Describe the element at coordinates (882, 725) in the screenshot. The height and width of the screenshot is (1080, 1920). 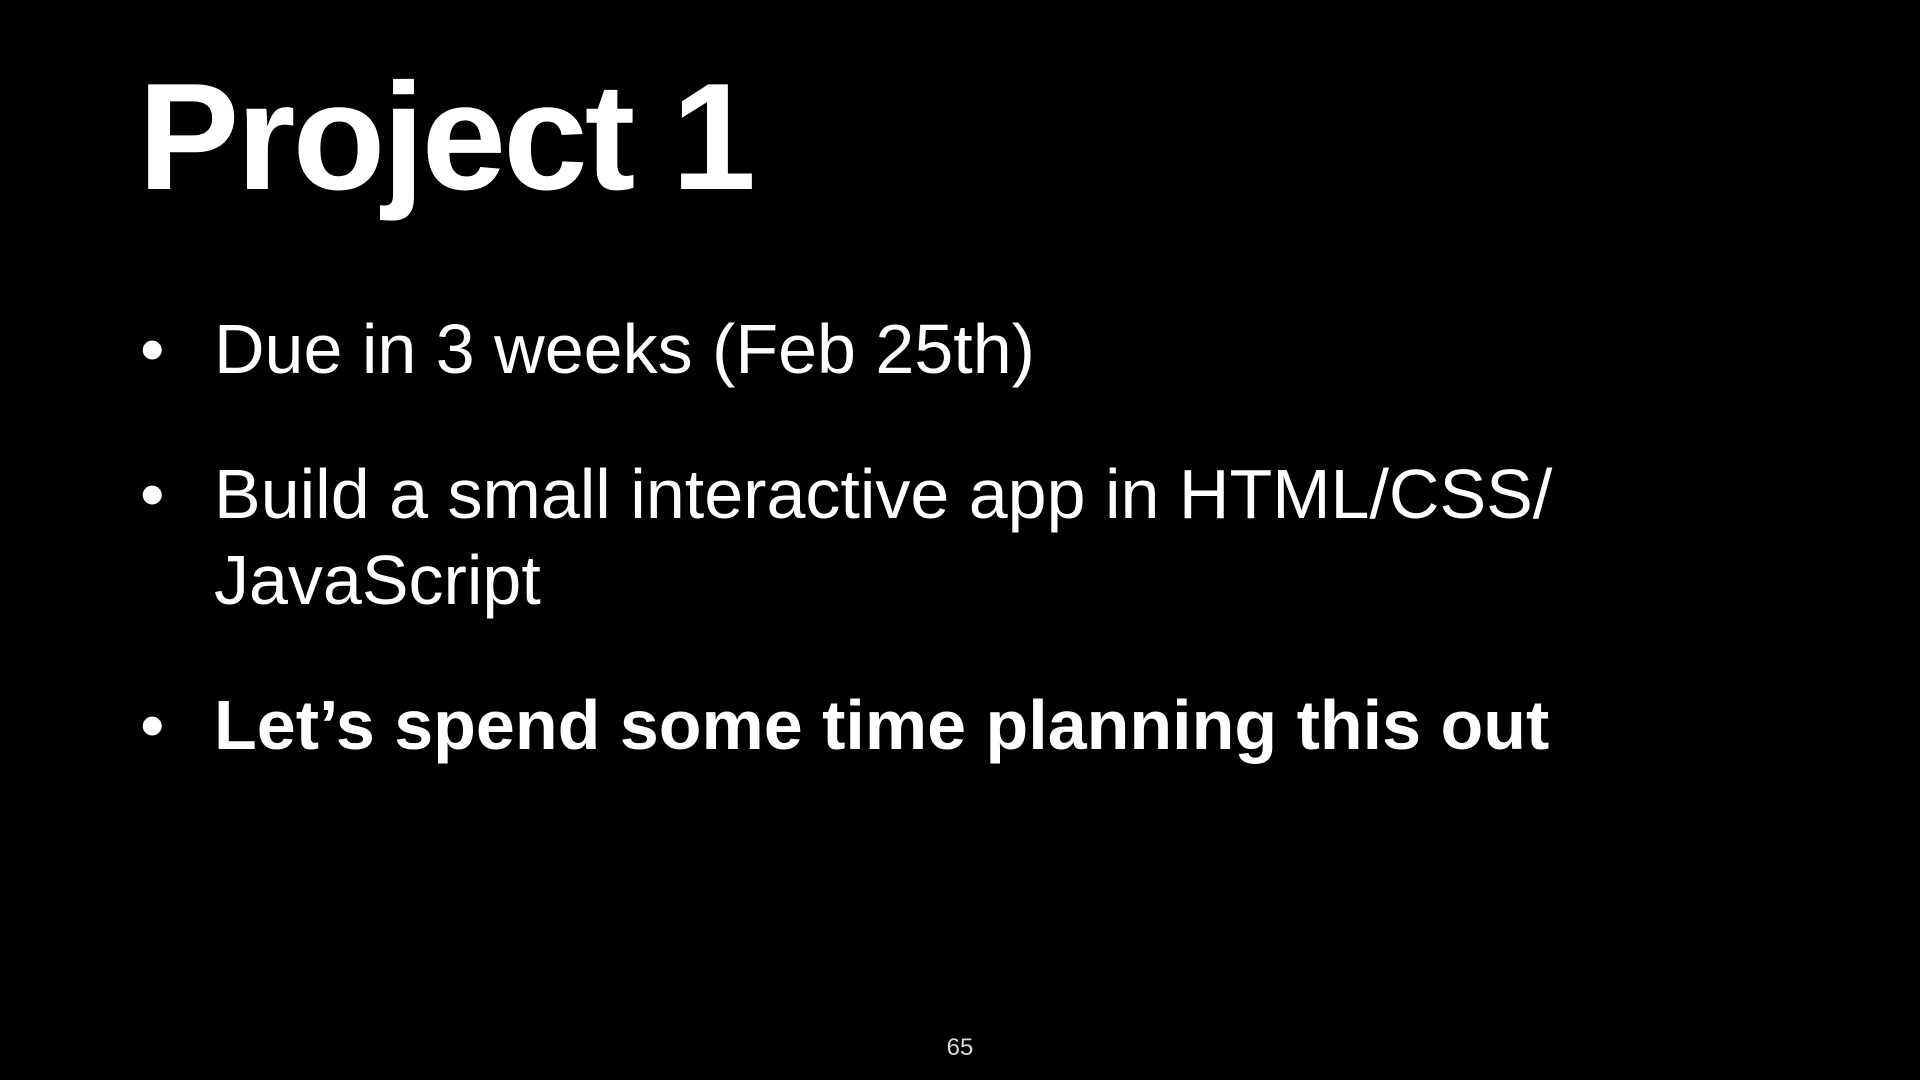
I see `bullet-text: Let’s spend some time planning this out` at that location.